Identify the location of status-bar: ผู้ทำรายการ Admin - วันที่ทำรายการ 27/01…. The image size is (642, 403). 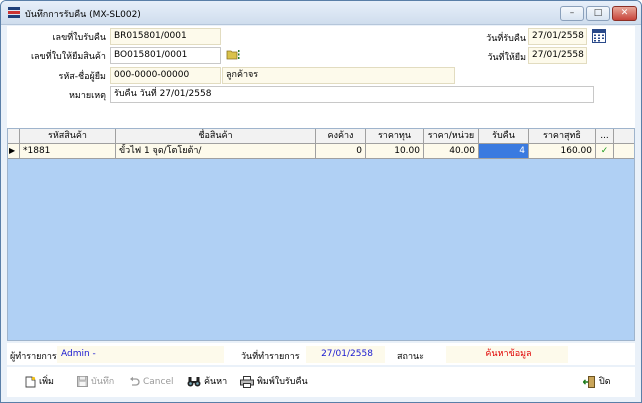
(321, 354).